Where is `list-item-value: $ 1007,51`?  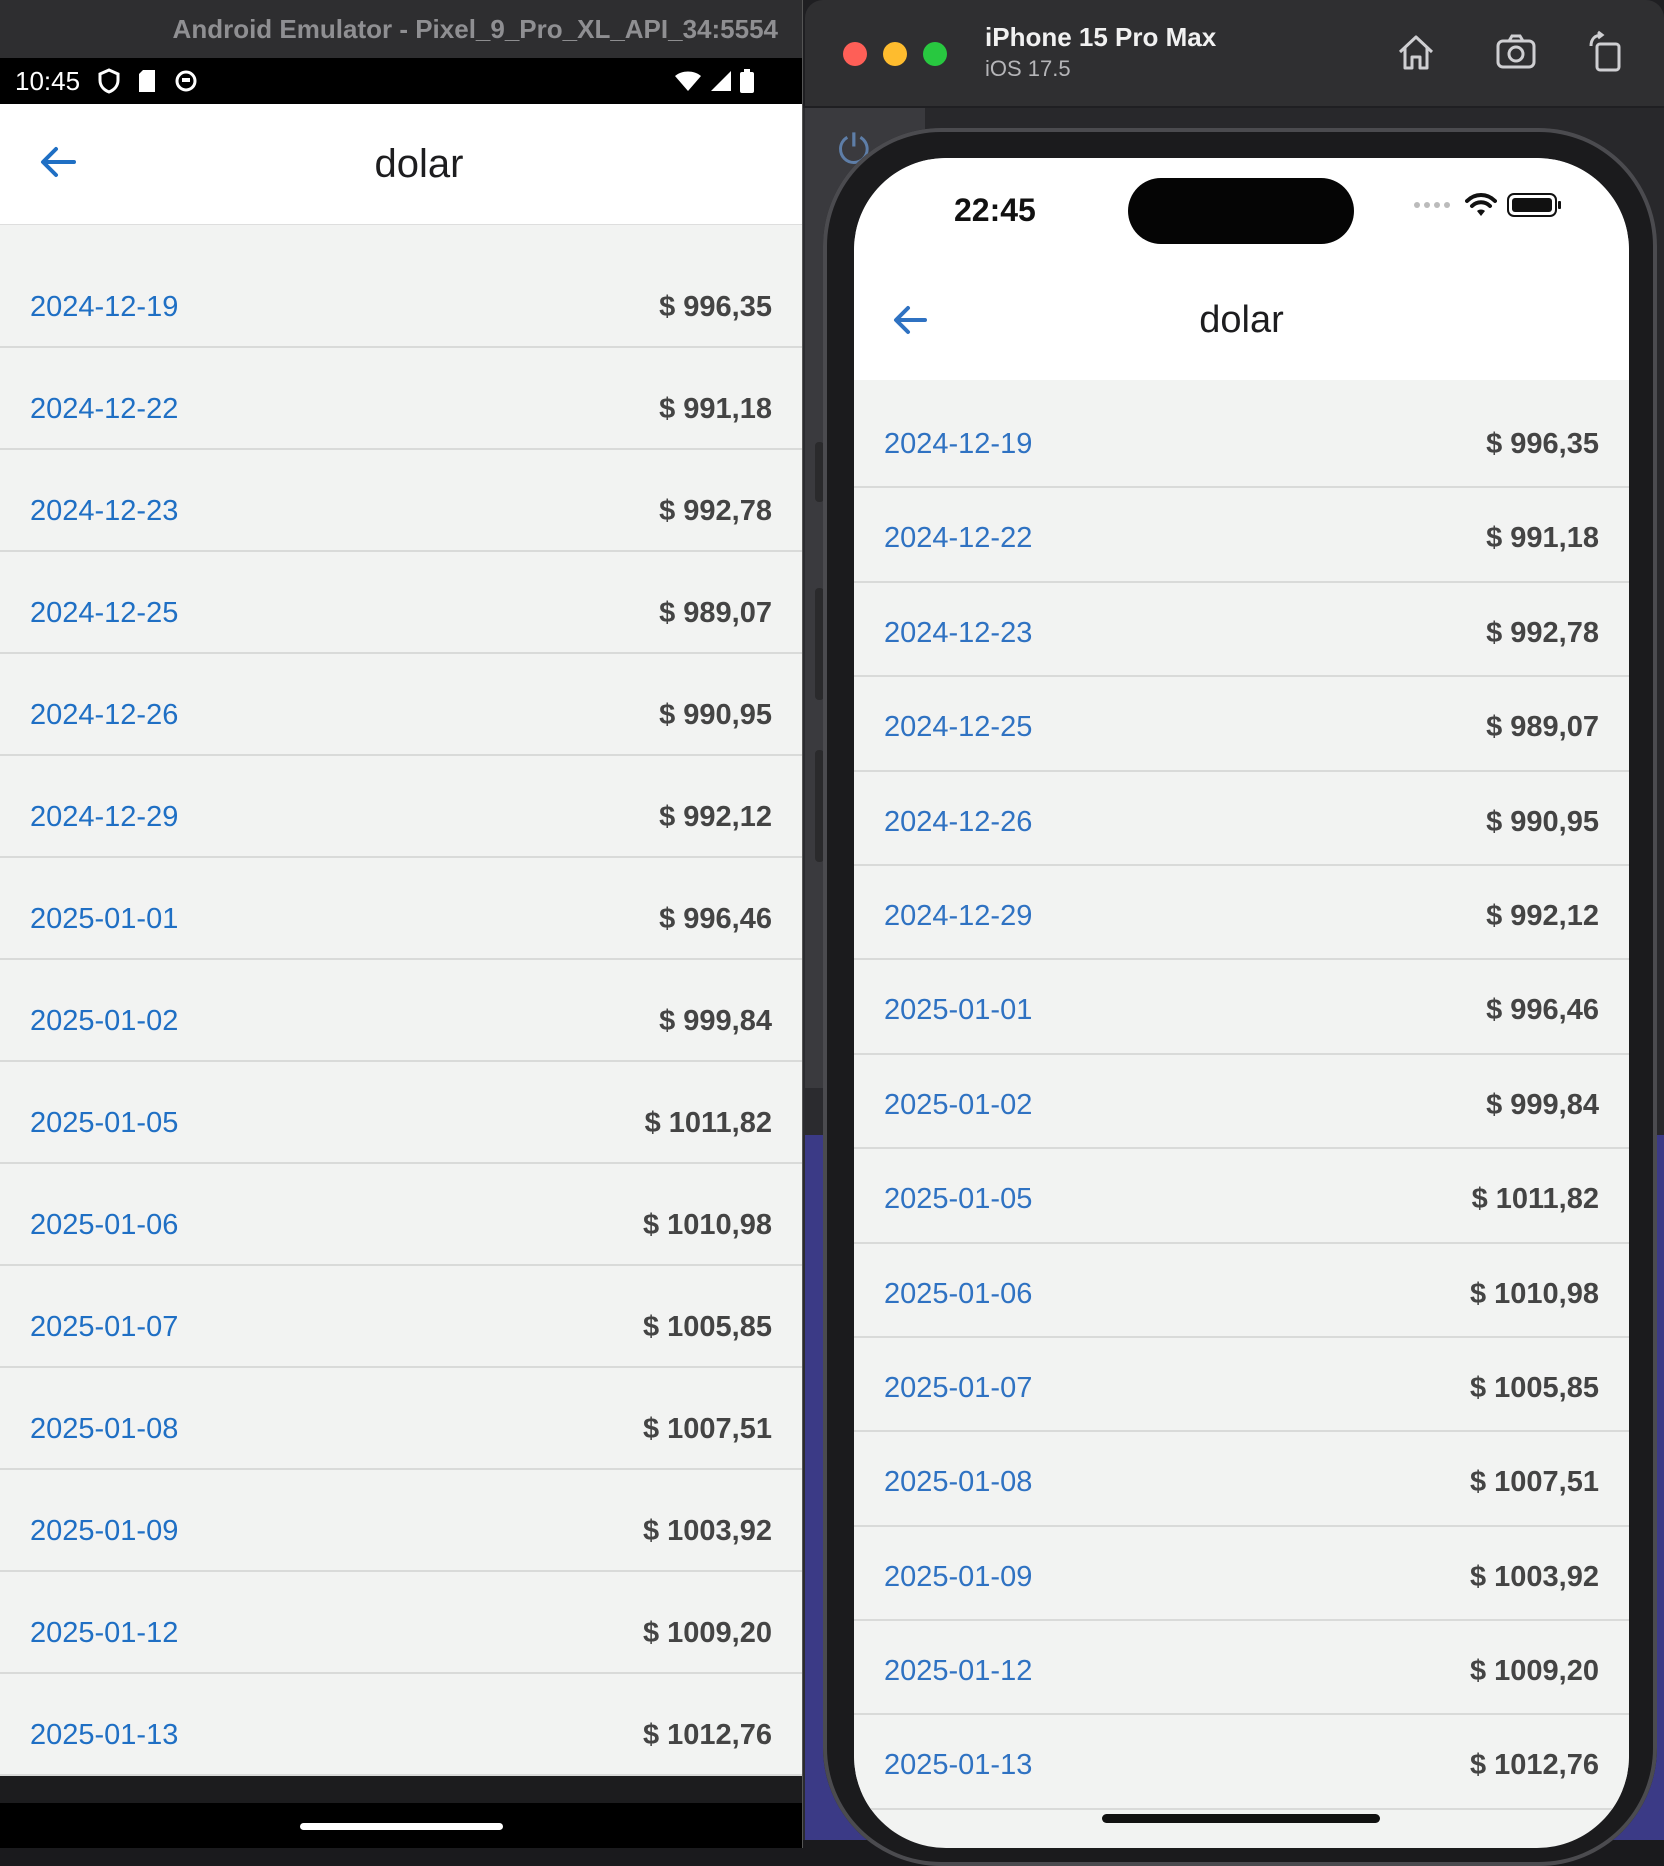
list-item-value: $ 1007,51 is located at coordinates (1534, 1482).